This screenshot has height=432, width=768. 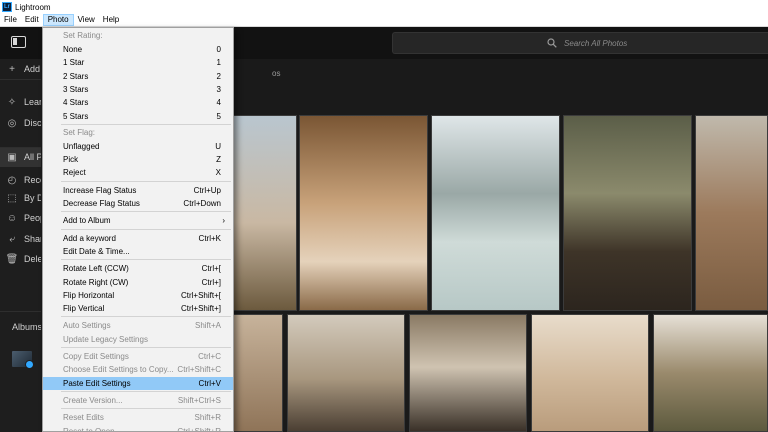 I want to click on sidebar-item-deleted: 🗑 Deleted, so click(x=20, y=259).